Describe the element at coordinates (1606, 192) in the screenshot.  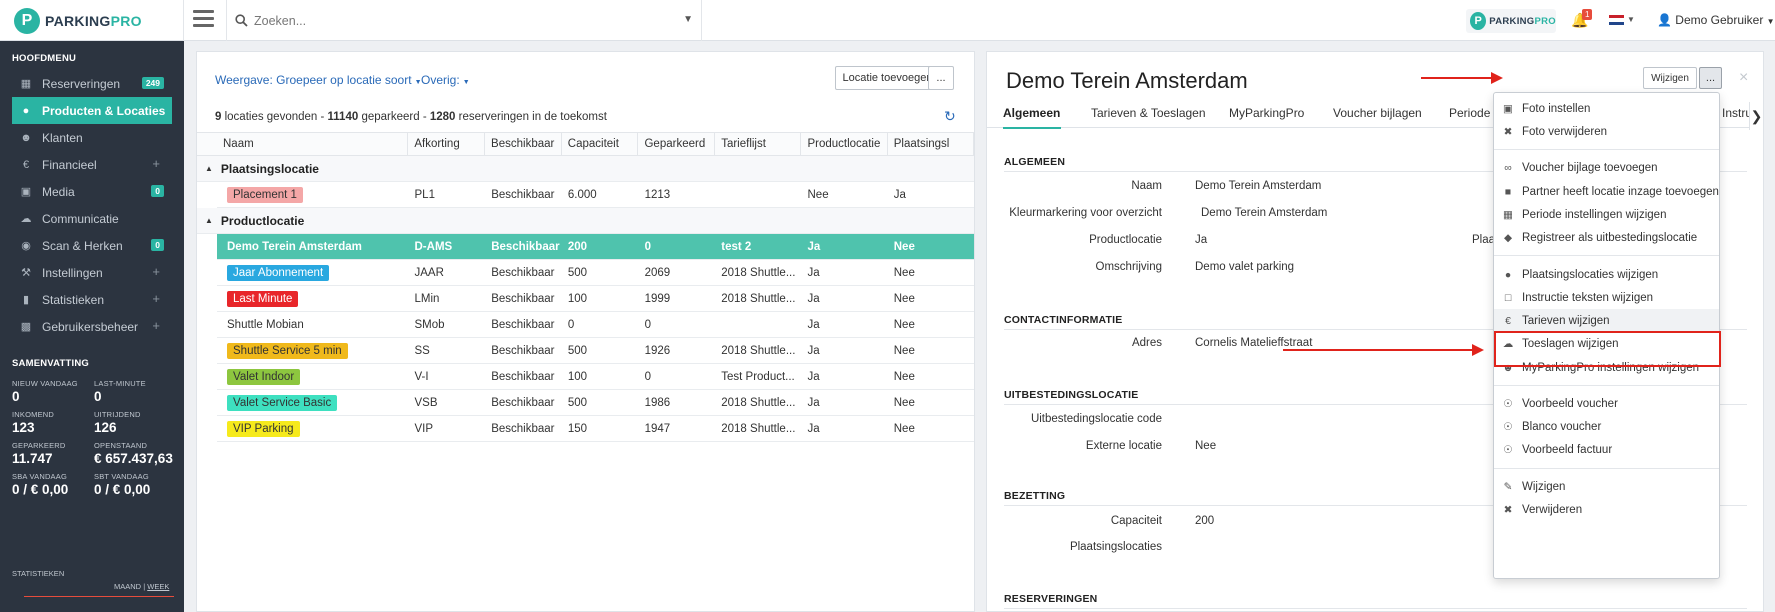
I see `menu-item-partner-heeft-locatie-inzage-toevoegen: ■ Partner heeft locatie inzage toevoegen` at that location.